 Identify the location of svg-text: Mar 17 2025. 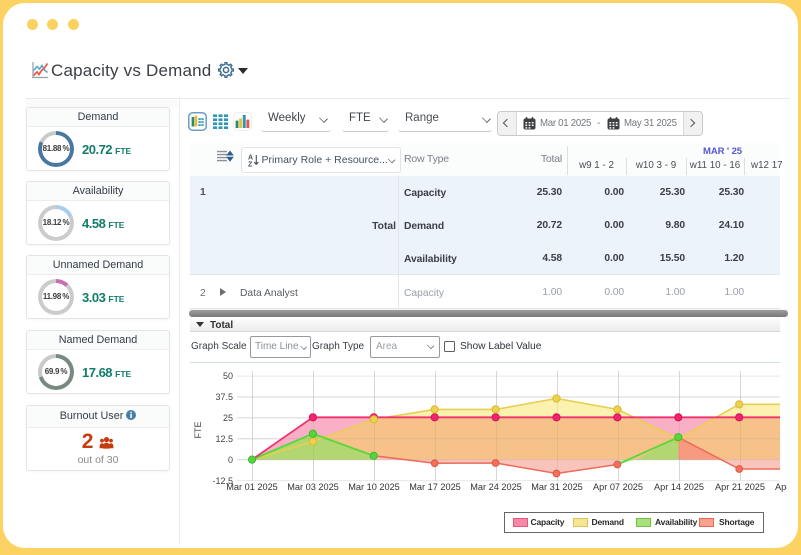
(435, 487).